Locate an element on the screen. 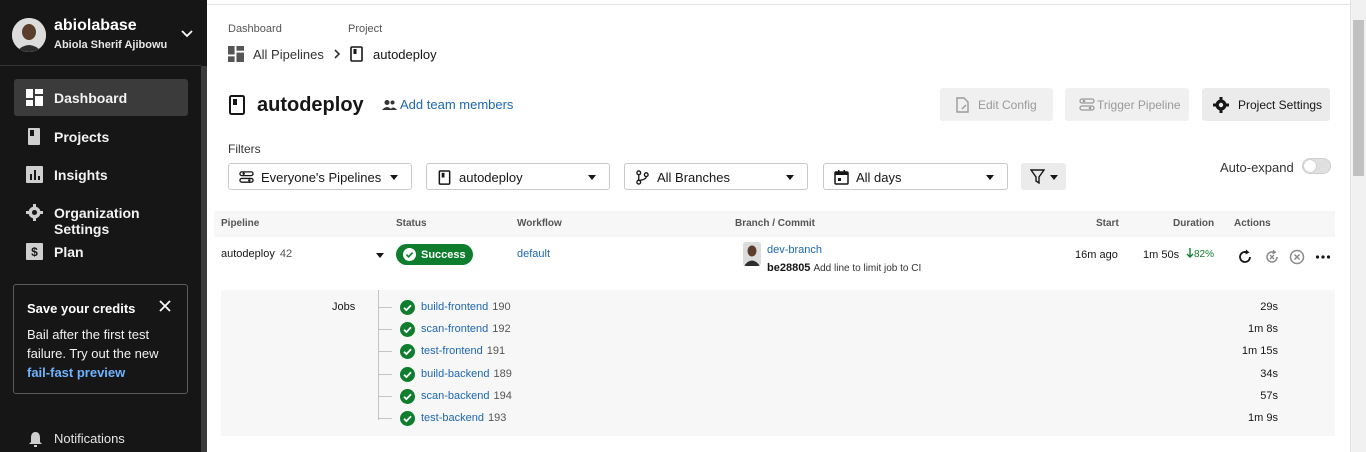  job-name: scan-frontend is located at coordinates (455, 329).